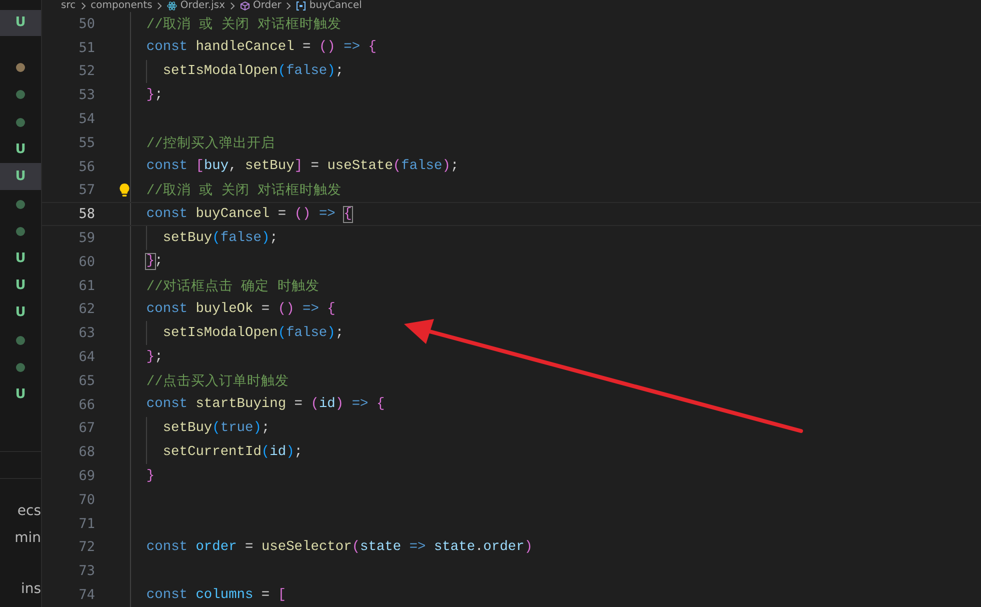 This screenshot has height=607, width=981. I want to click on line-number: 71, so click(86, 524).